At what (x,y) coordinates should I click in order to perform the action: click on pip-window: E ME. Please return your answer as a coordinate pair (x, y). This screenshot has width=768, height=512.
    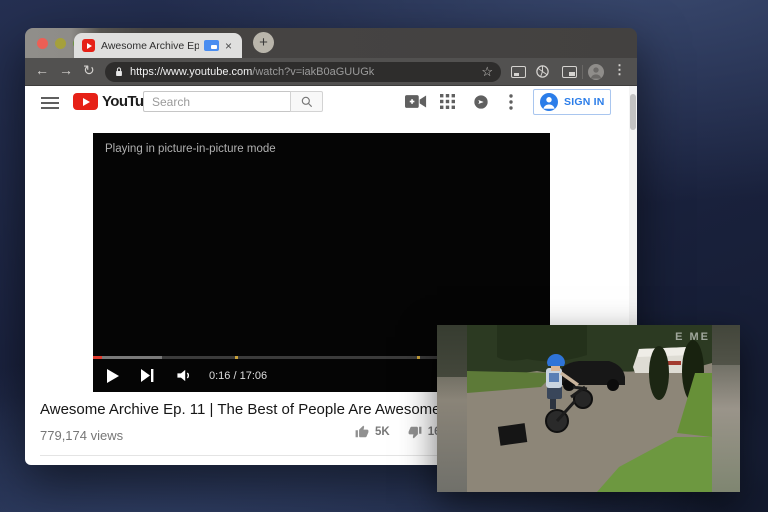
    Looking at the image, I should click on (588, 408).